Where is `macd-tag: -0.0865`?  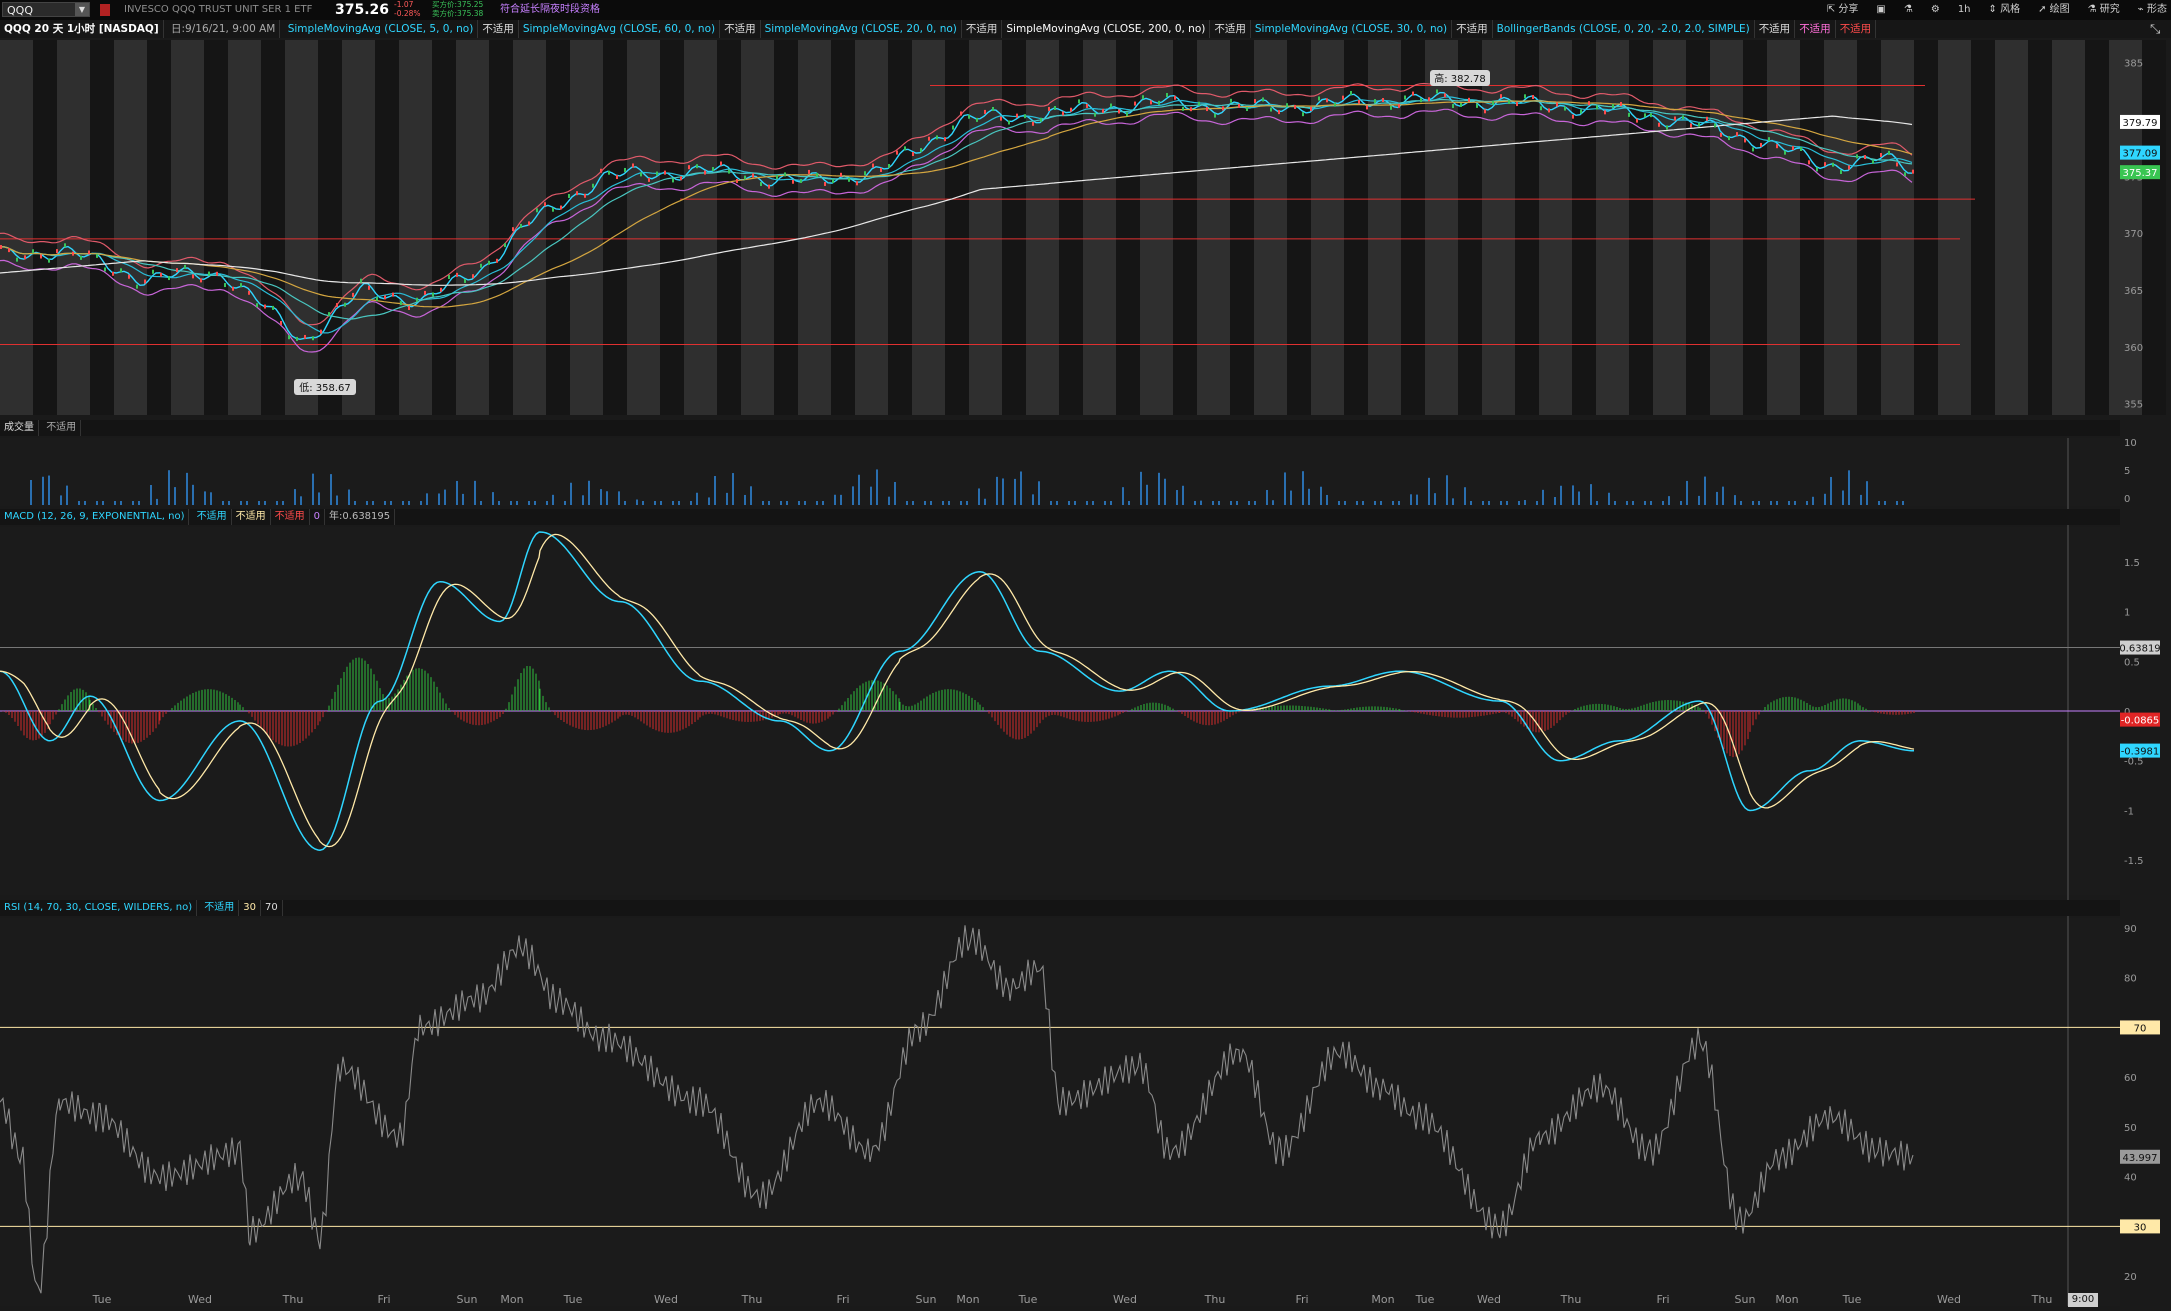
macd-tag: -0.0865 is located at coordinates (2140, 719).